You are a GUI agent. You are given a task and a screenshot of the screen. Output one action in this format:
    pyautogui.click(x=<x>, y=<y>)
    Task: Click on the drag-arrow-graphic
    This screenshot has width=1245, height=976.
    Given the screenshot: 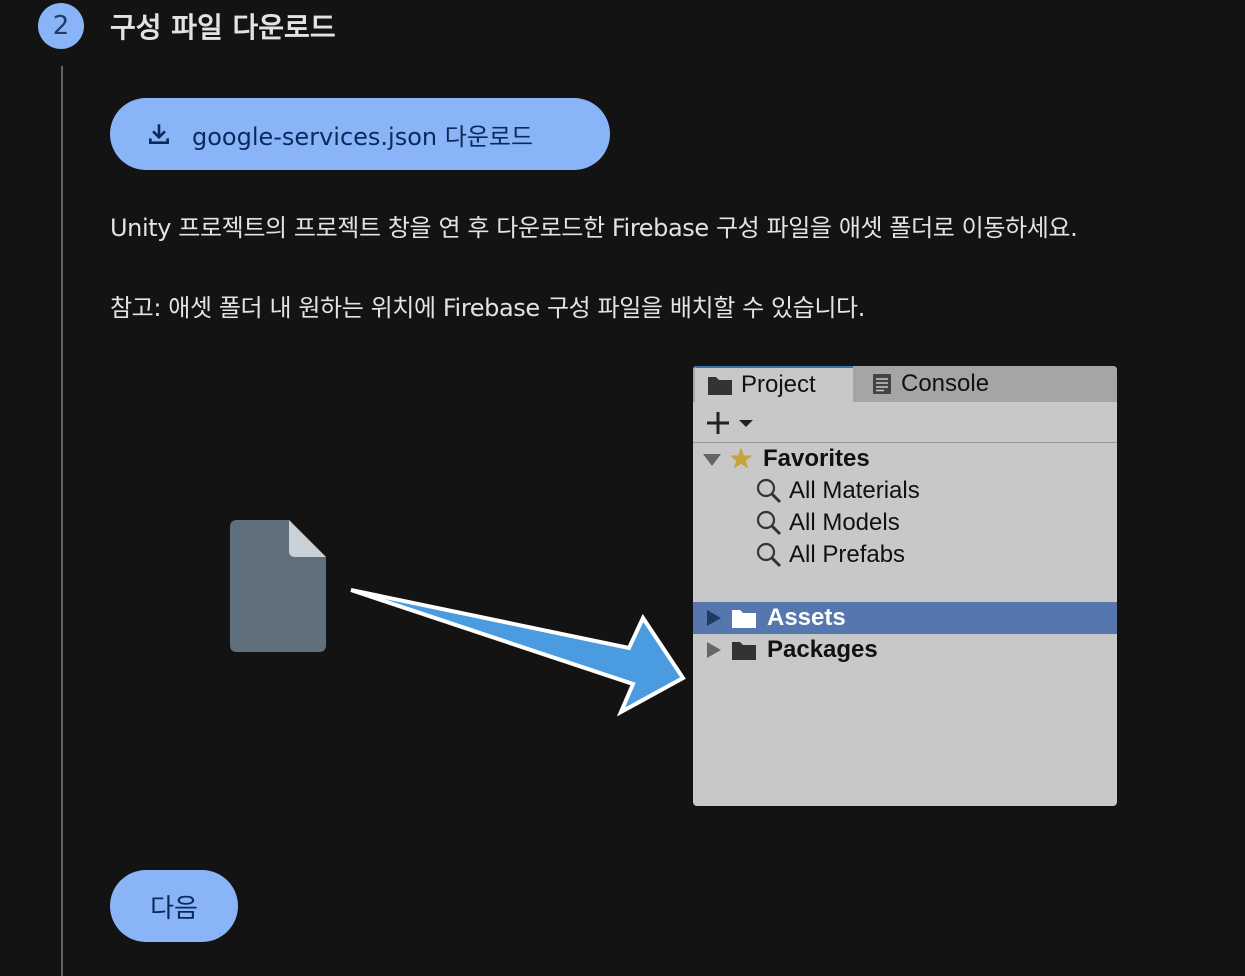 What is the action you would take?
    pyautogui.click(x=518, y=652)
    